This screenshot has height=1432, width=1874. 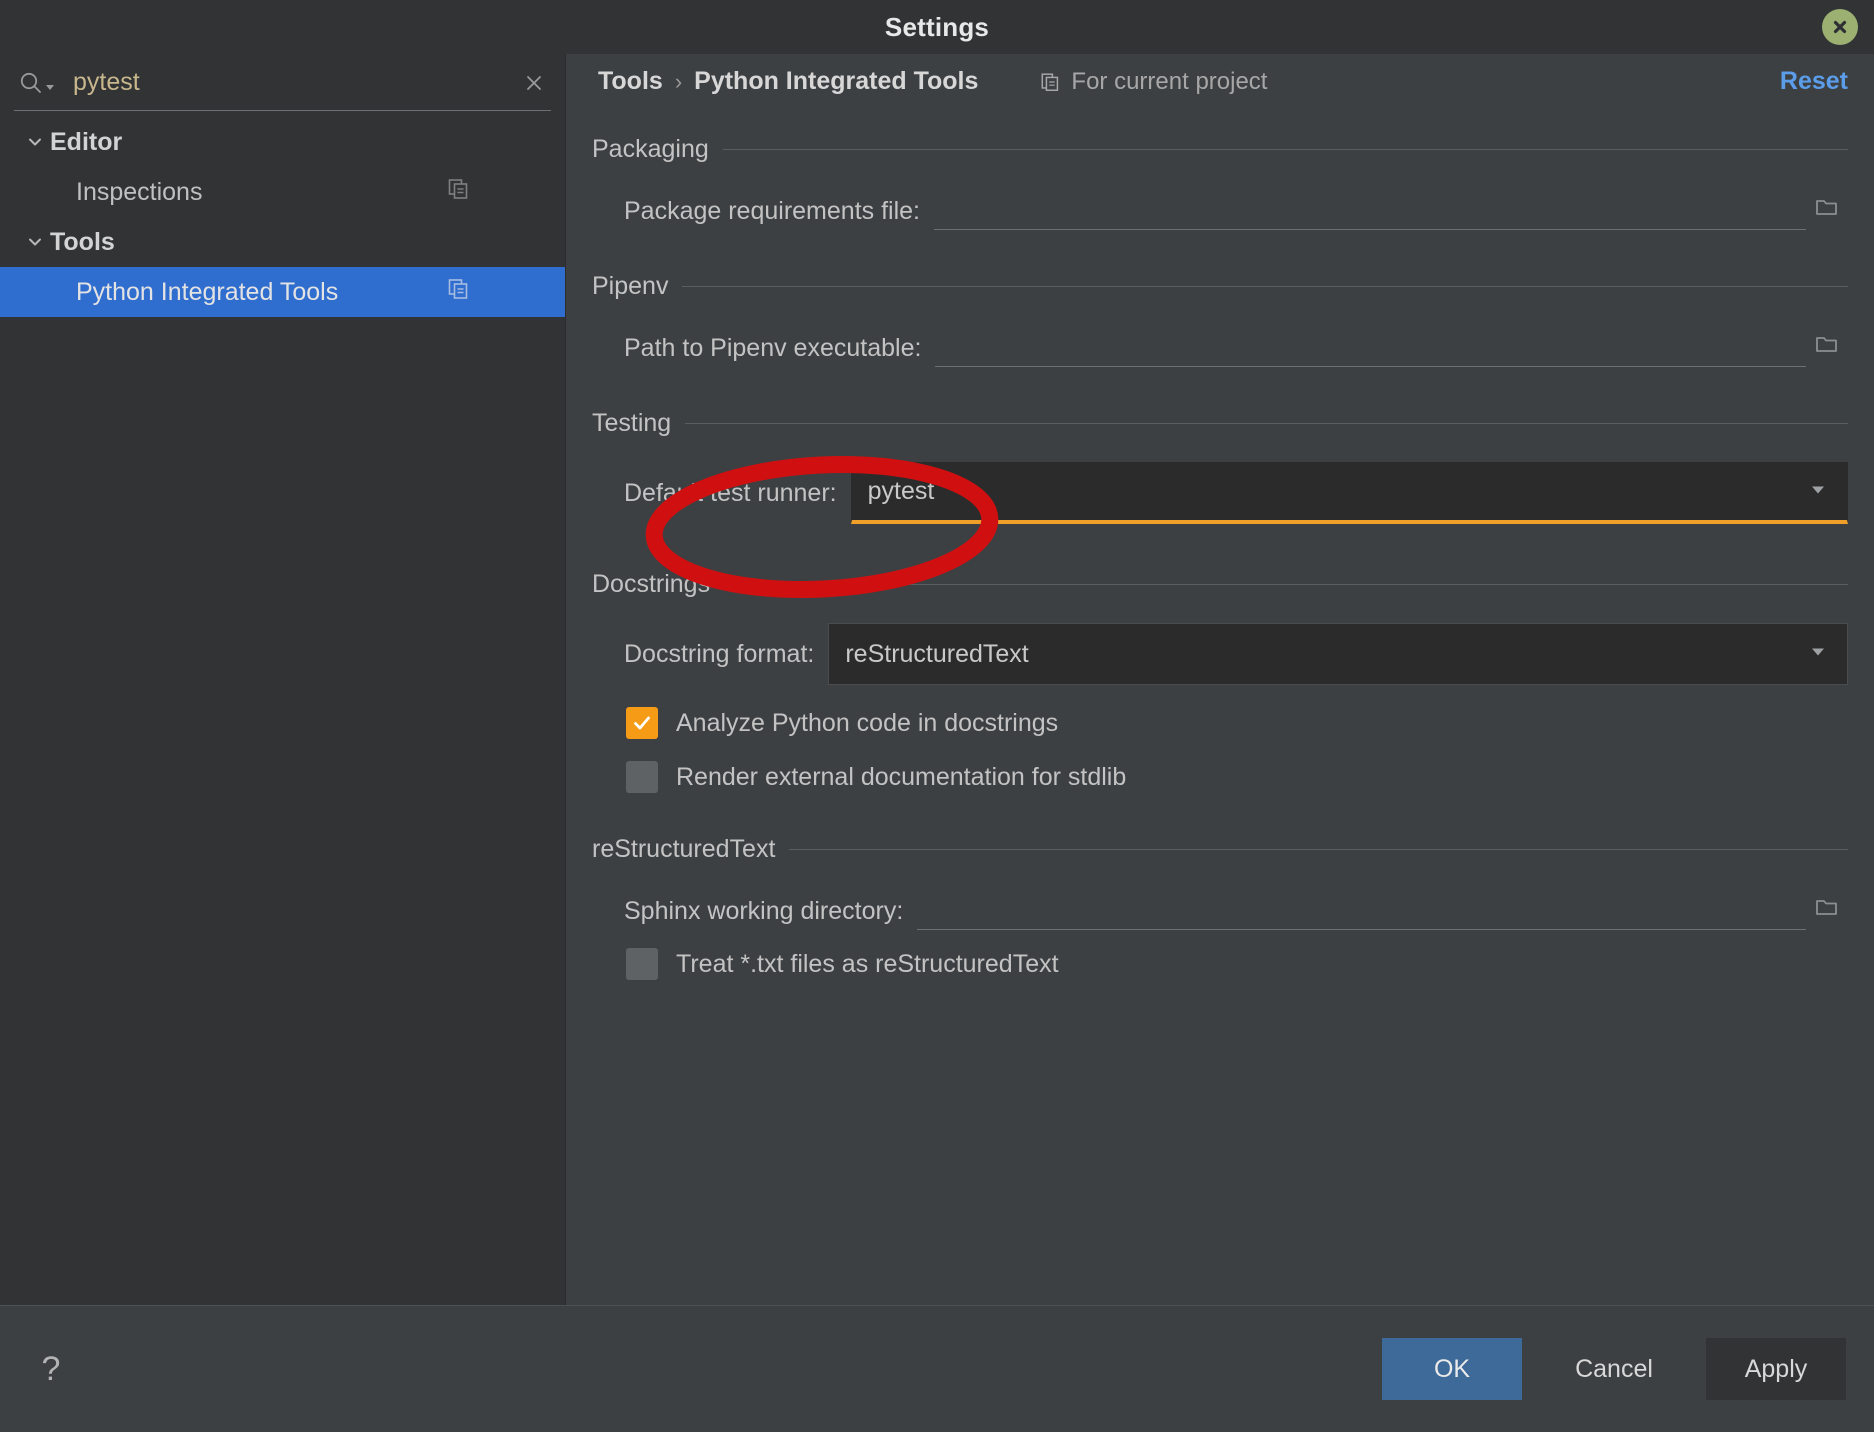 I want to click on analyze-python-code-label: Analyze Python code in docstrings, so click(x=867, y=722).